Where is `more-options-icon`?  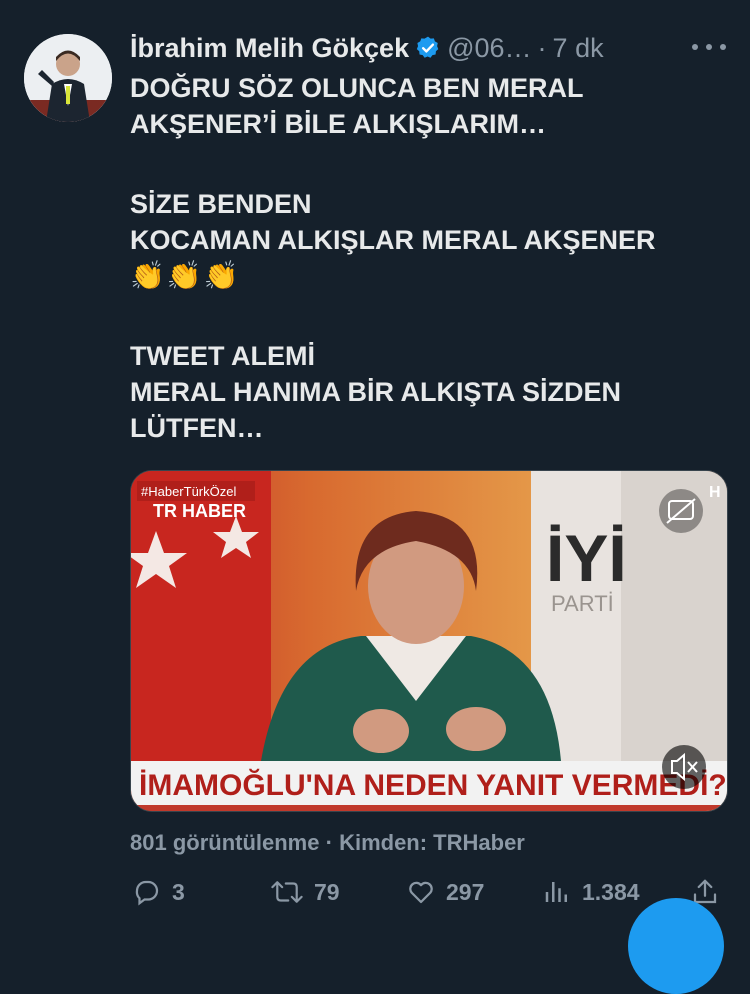
more-options-icon is located at coordinates (709, 47).